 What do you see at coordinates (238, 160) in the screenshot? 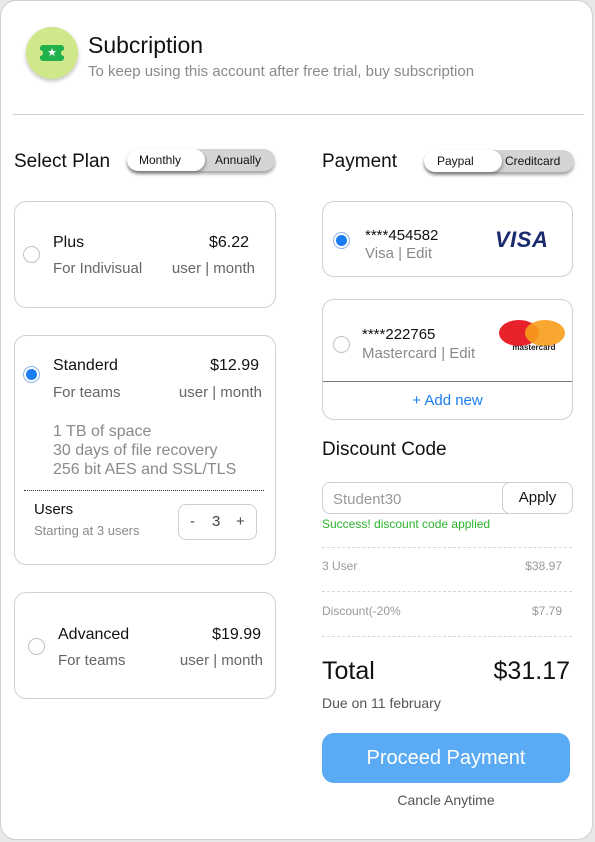
I see `toggle-annually: Annually` at bounding box center [238, 160].